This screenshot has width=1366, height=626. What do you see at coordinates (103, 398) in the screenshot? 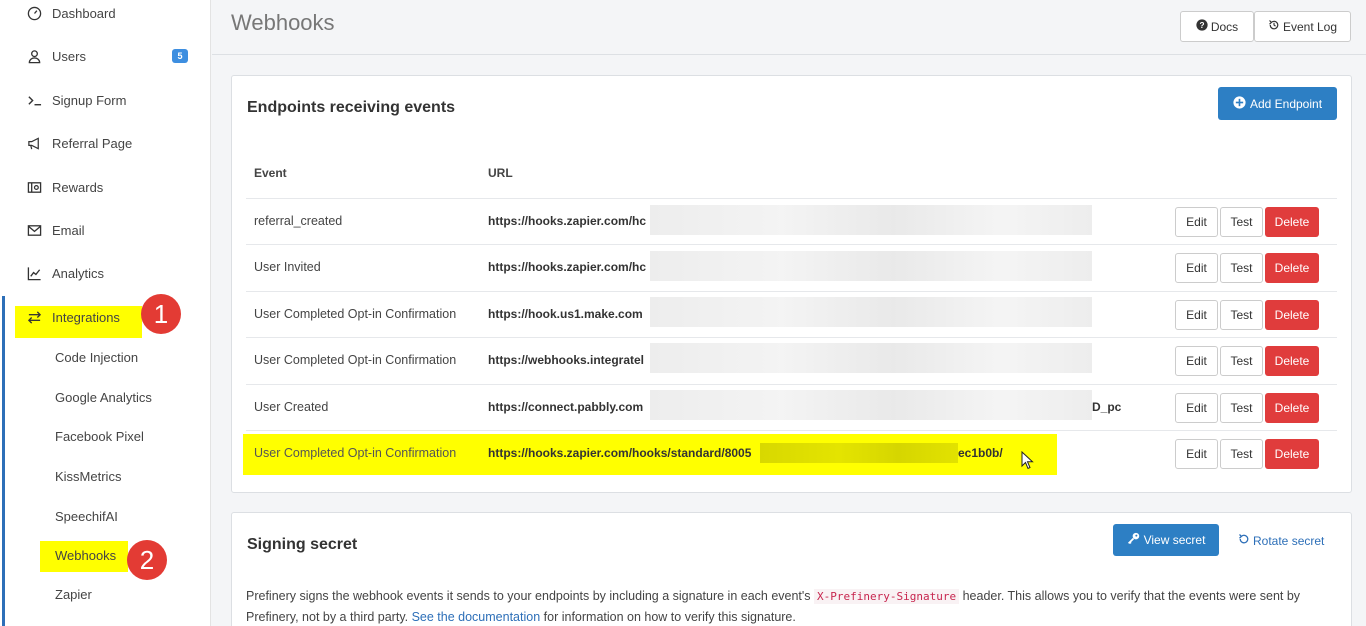
I see `subnav-google-analytics: Google Analytics` at bounding box center [103, 398].